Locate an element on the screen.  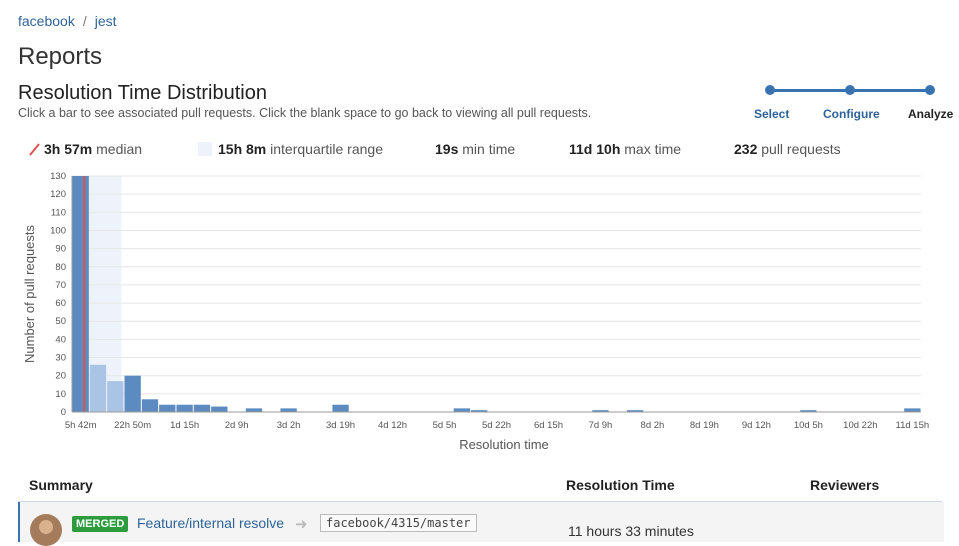
summary-header: Summary Resolution Time Reviewers is located at coordinates (480, 486).